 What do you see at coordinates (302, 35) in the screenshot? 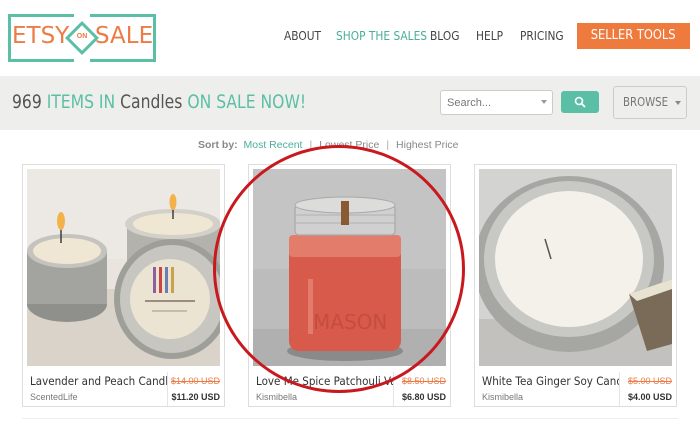
I see `nav-about: ABOUT` at bounding box center [302, 35].